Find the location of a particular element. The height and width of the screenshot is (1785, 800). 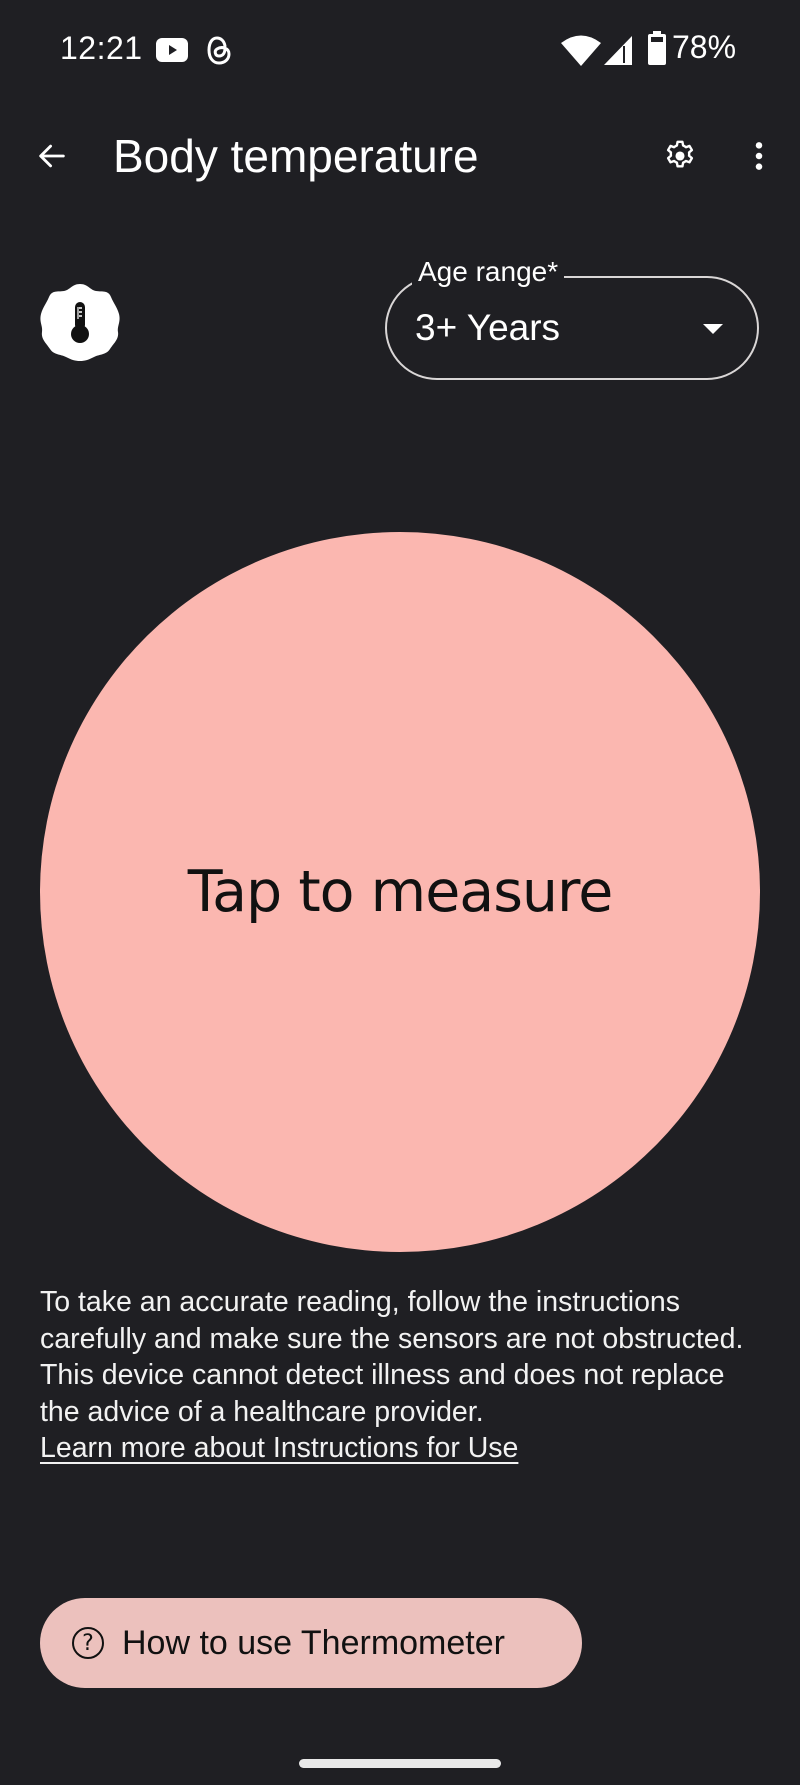

battery-percent: 78% is located at coordinates (704, 47).